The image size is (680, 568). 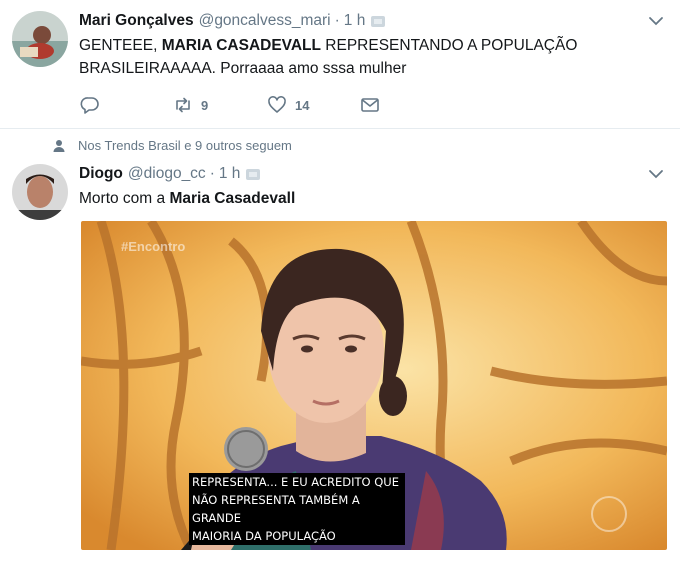 I want to click on subtitle-line: MAIORIA DA POPULAÇÃO, so click(x=264, y=536).